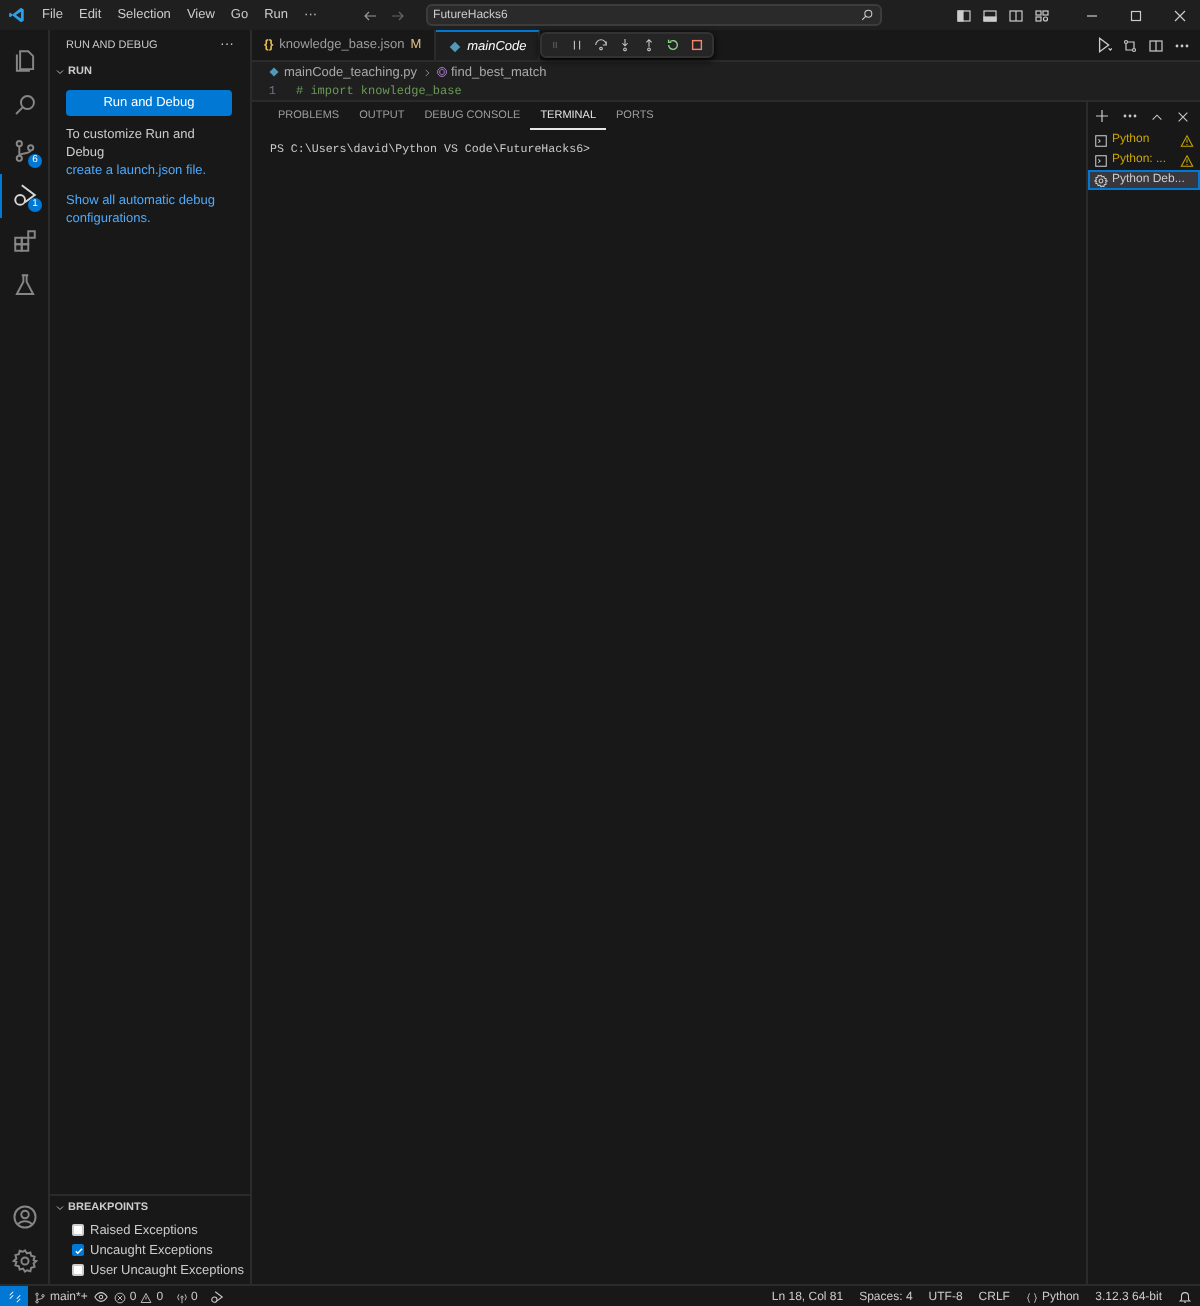  Describe the element at coordinates (625, 45) in the screenshot. I see `step-into-icon` at that location.